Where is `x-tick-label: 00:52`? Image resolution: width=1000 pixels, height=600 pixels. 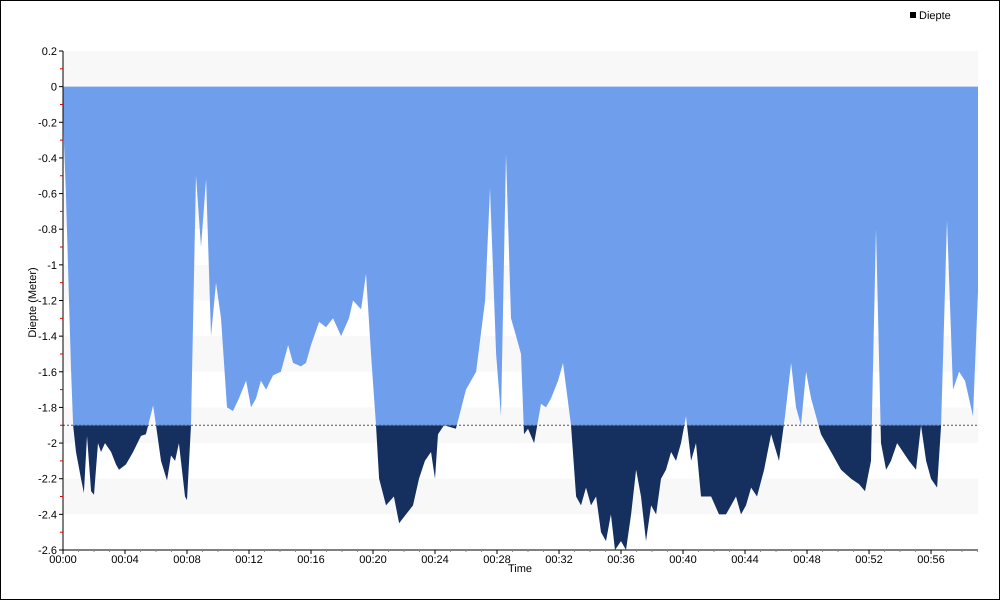 x-tick-label: 00:52 is located at coordinates (869, 560).